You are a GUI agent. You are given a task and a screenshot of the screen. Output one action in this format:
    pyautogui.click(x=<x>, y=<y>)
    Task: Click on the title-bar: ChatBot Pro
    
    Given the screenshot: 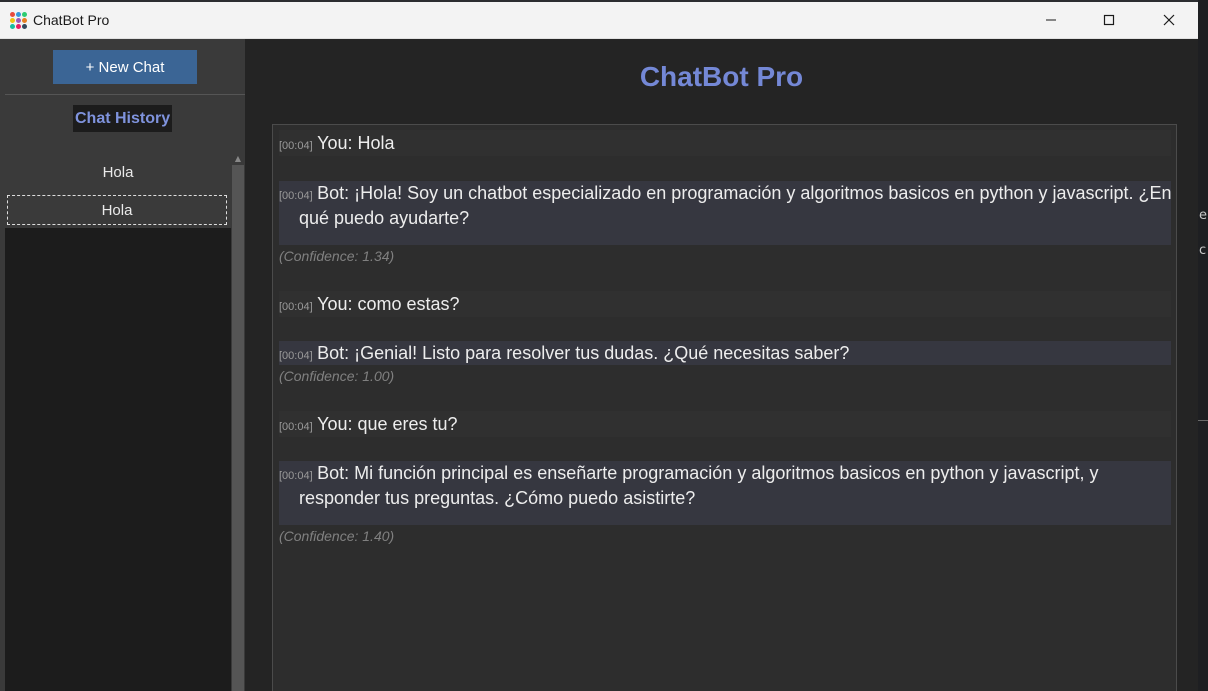 What is the action you would take?
    pyautogui.click(x=599, y=20)
    